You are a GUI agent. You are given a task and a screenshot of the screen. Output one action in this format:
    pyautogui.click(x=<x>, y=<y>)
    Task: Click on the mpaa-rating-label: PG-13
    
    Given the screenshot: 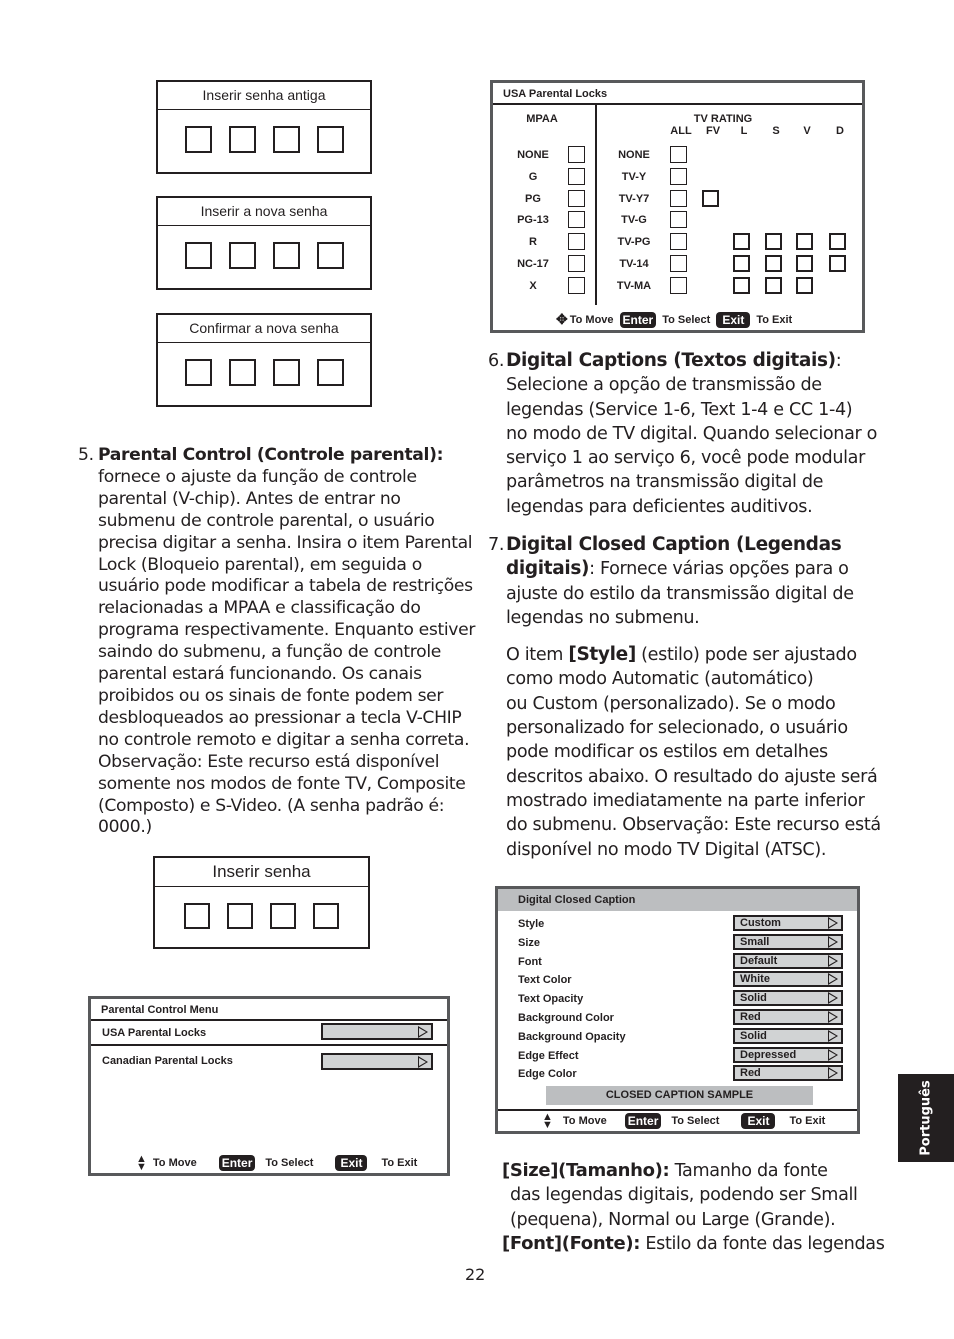 What is the action you would take?
    pyautogui.click(x=533, y=220)
    